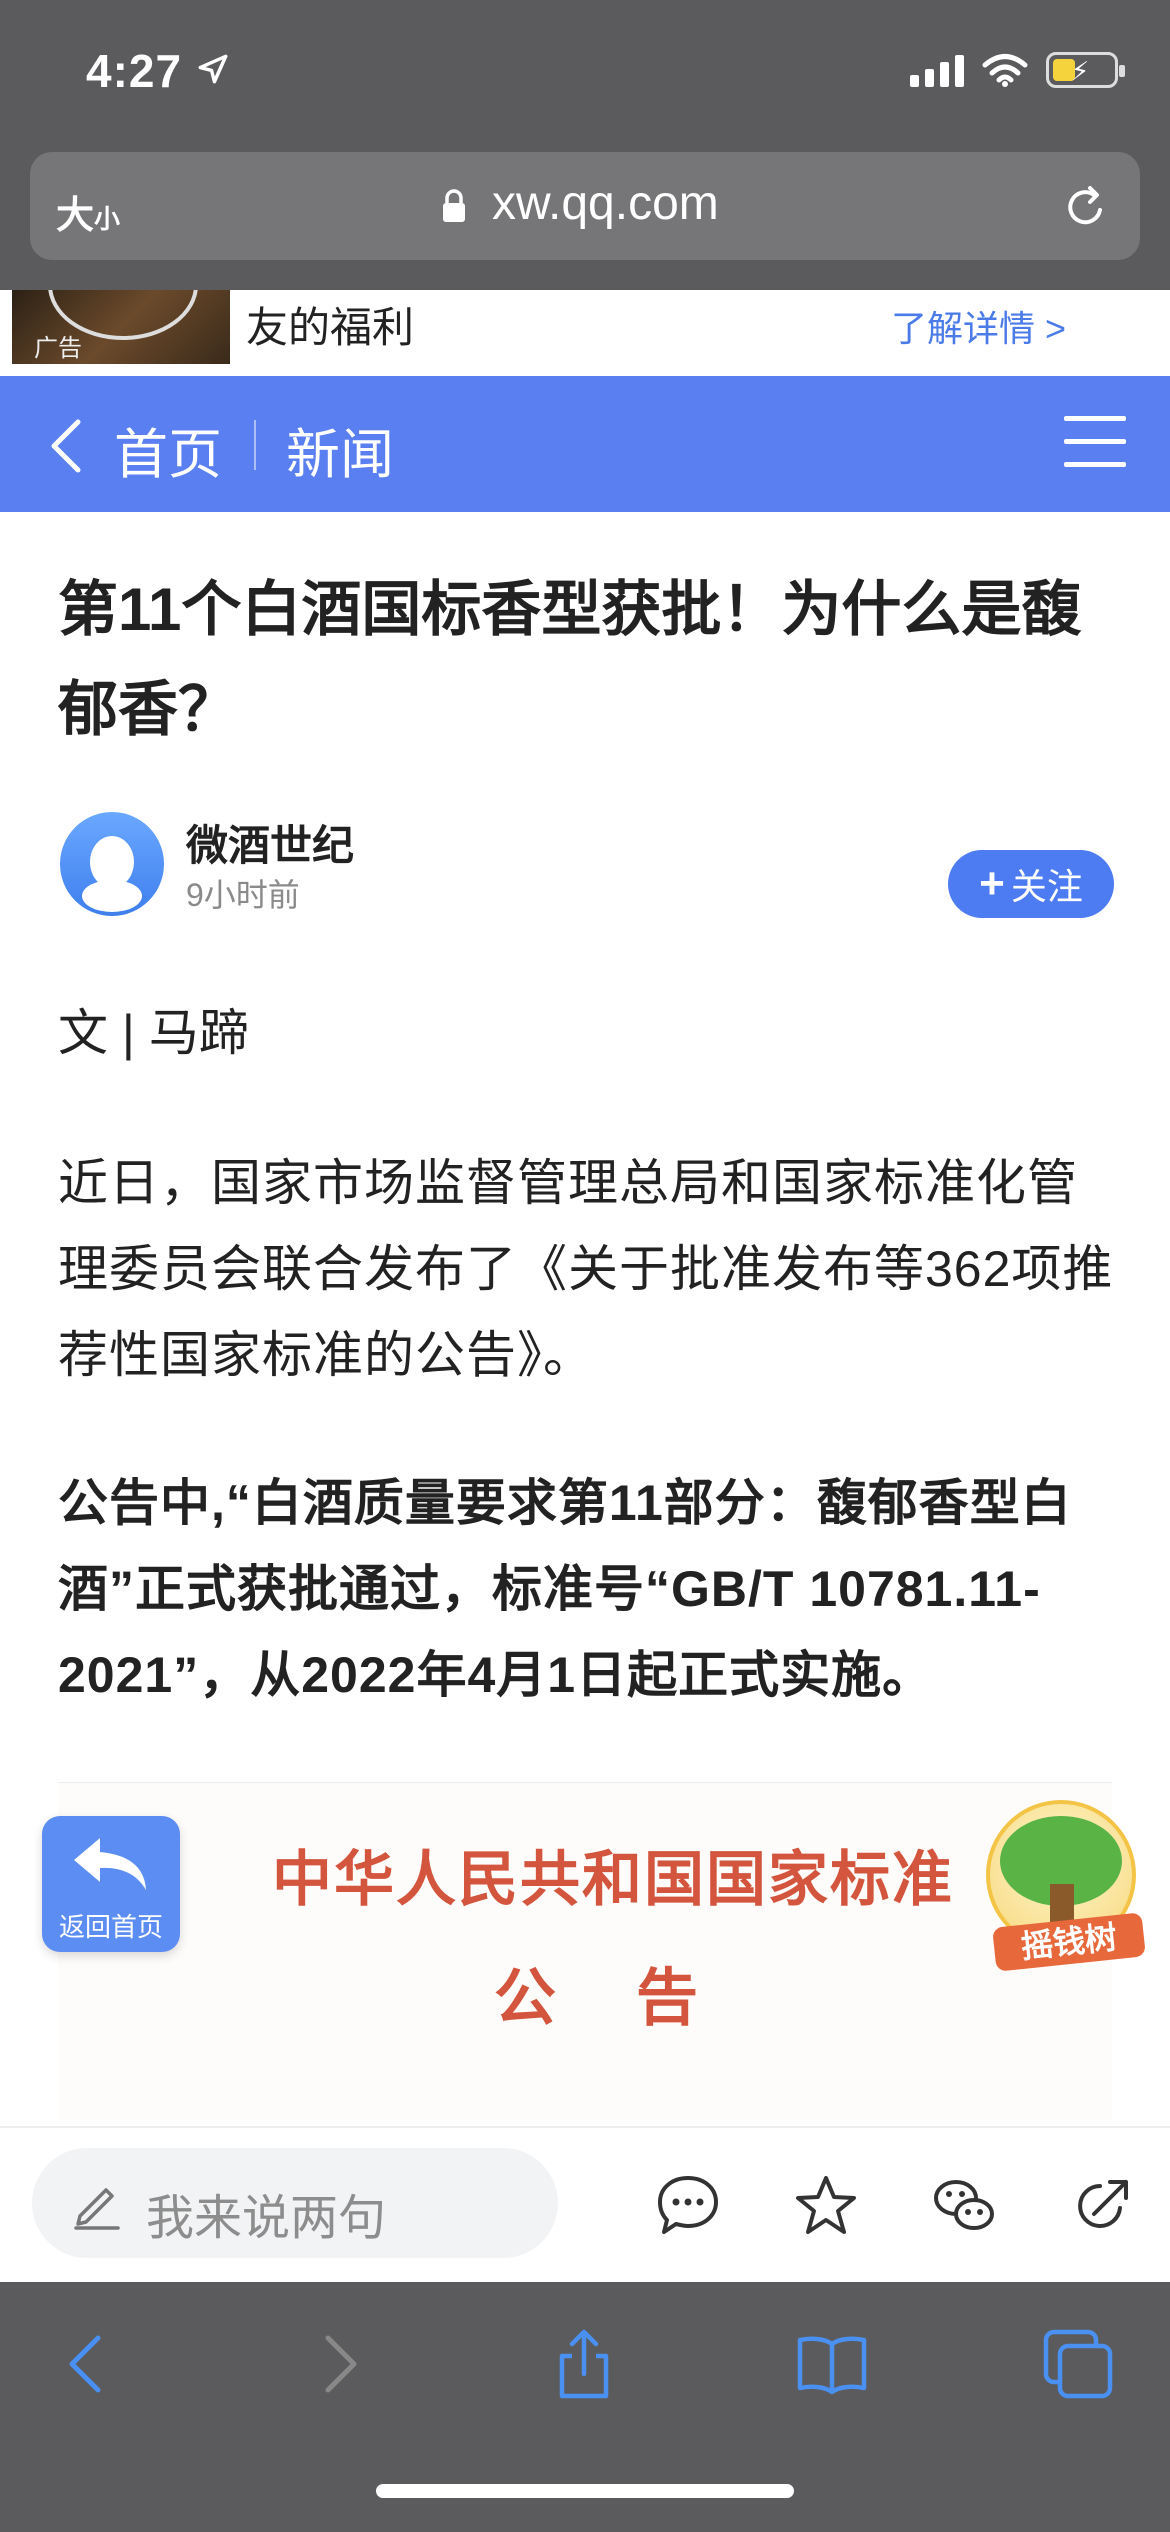  I want to click on comment-placeholder: 我来说两句, so click(266, 2218).